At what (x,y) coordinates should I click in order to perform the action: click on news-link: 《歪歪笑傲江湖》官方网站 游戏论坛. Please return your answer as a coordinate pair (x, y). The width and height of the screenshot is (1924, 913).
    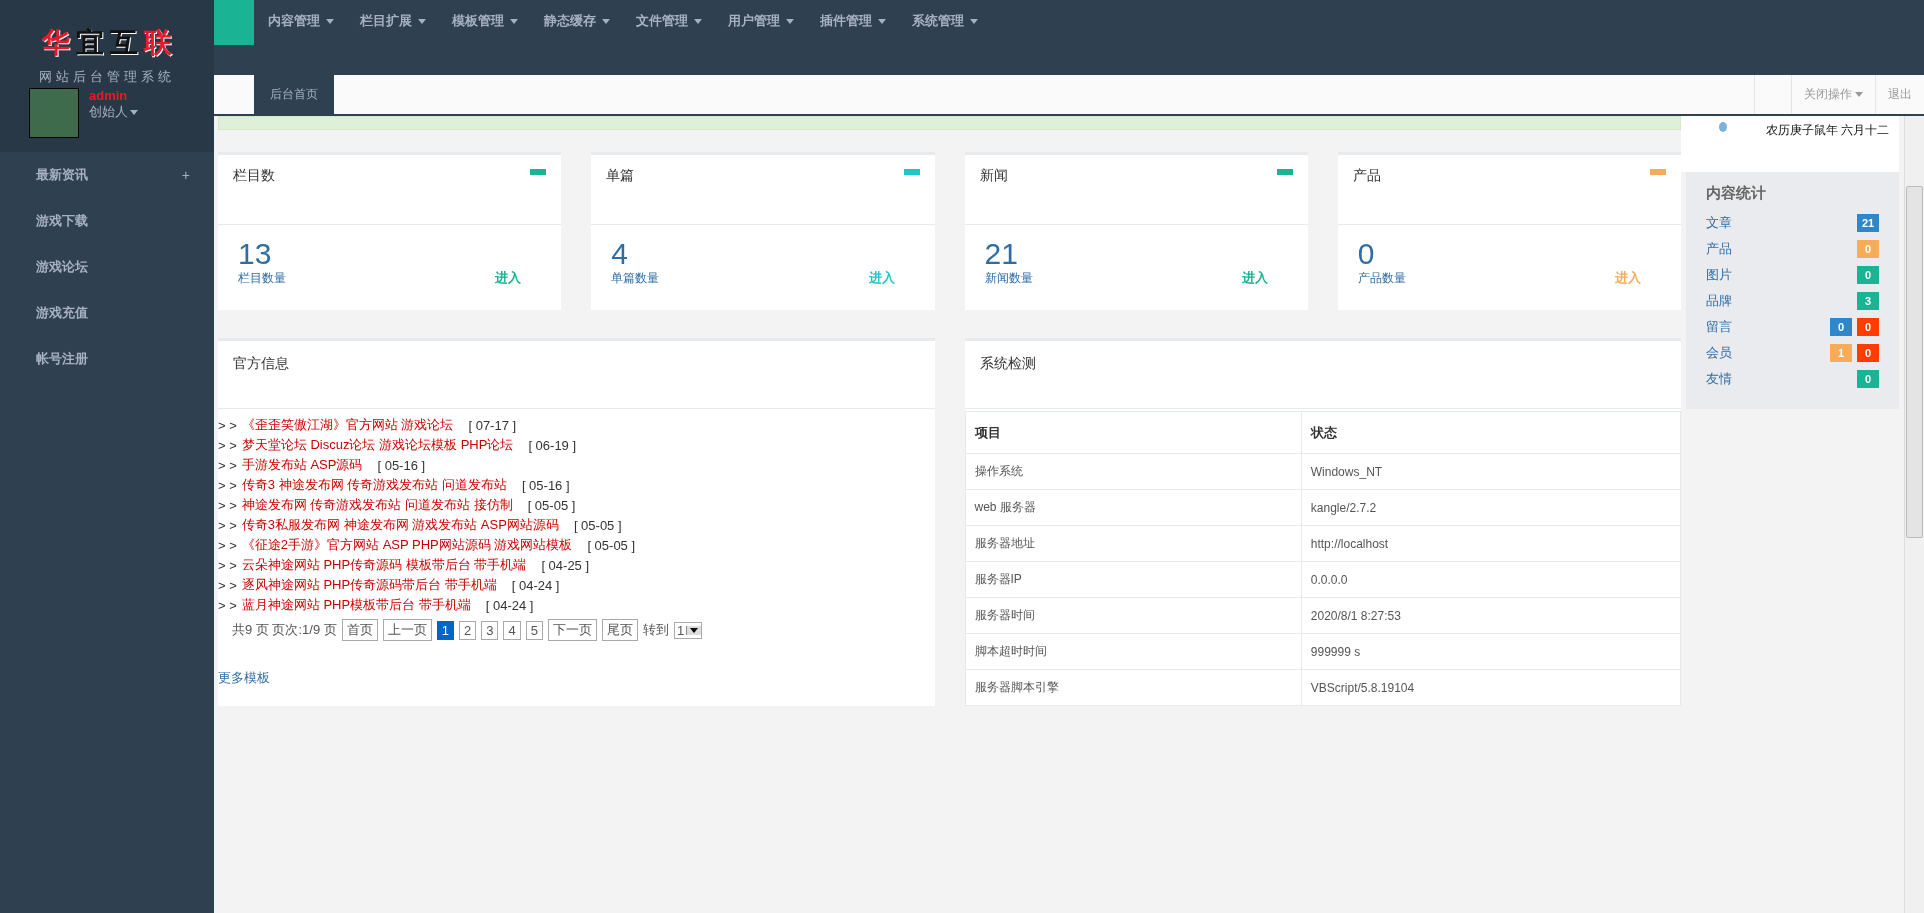
    Looking at the image, I should click on (347, 425).